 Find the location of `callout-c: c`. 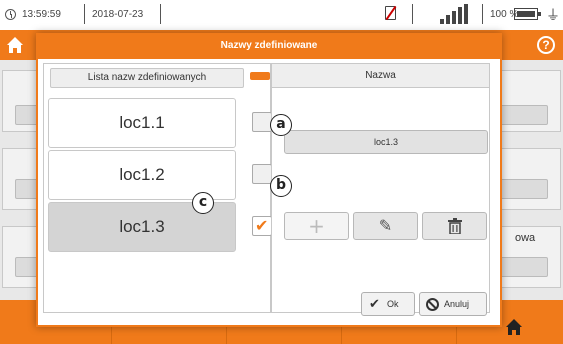

callout-c: c is located at coordinates (203, 203).